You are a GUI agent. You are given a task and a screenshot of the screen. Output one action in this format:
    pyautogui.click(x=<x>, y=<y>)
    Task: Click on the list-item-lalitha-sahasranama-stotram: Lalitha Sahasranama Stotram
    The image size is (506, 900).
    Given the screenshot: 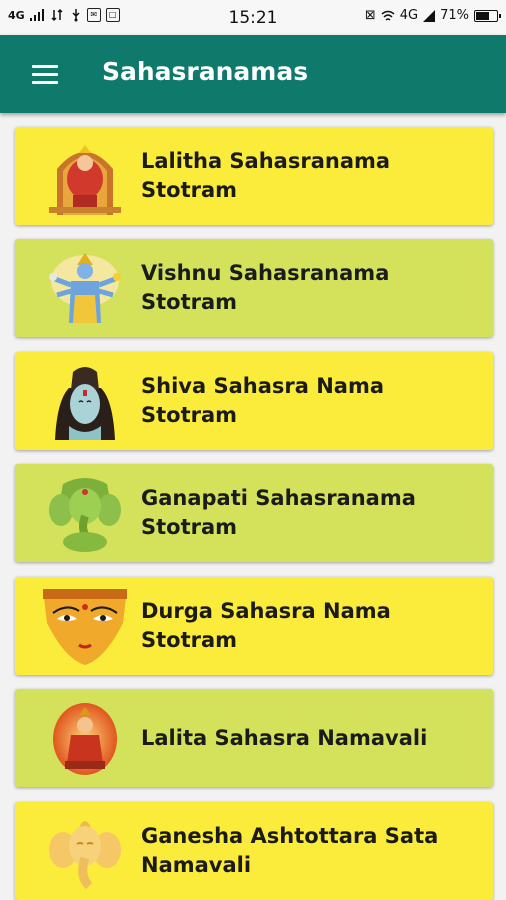 What is the action you would take?
    pyautogui.click(x=254, y=176)
    